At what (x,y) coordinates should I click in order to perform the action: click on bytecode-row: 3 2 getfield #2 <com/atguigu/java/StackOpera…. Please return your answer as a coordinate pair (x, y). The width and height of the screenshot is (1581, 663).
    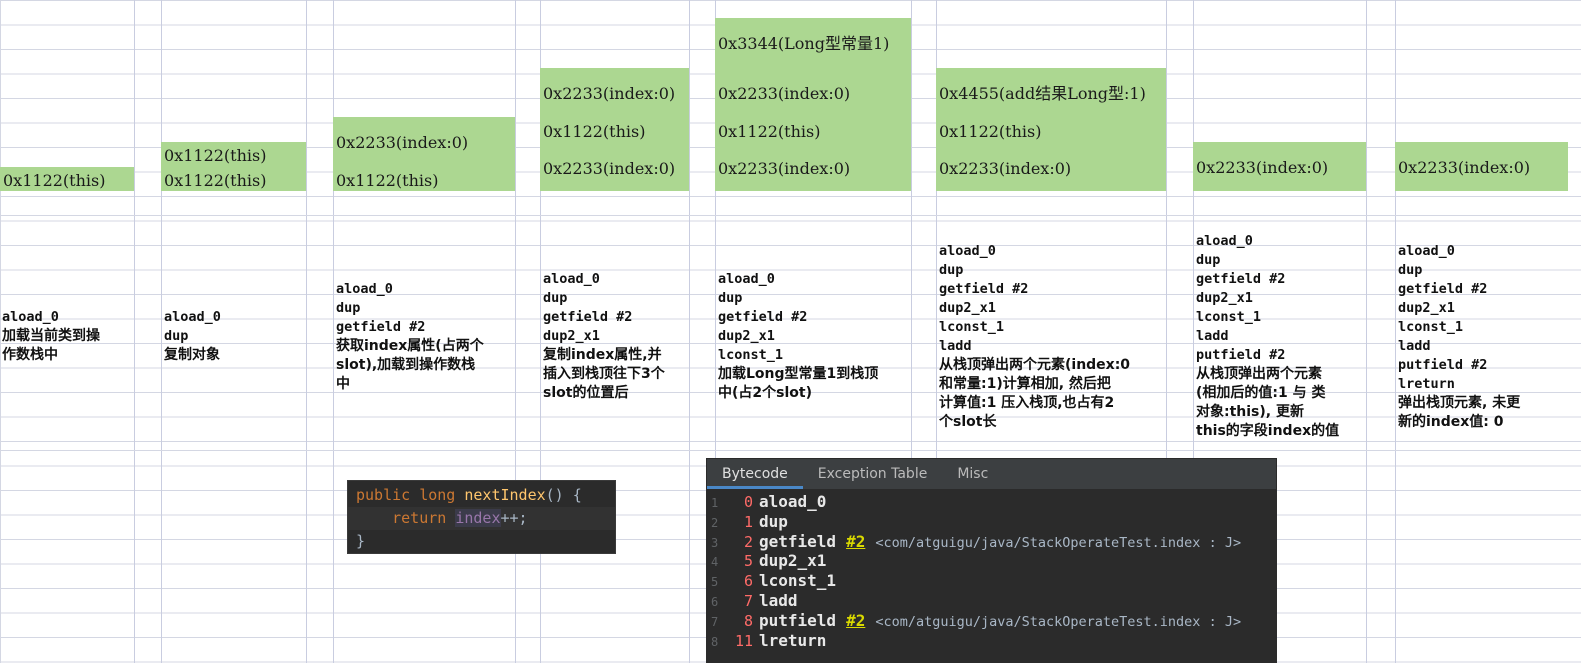
    Looking at the image, I should click on (991, 542).